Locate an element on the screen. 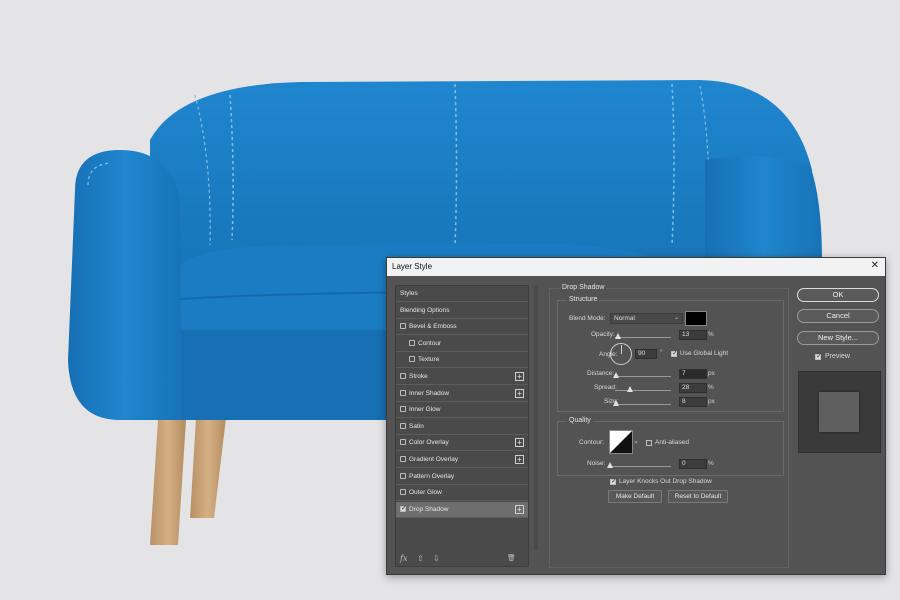 This screenshot has width=900, height=600. angle-dial-needle is located at coordinates (621, 349).